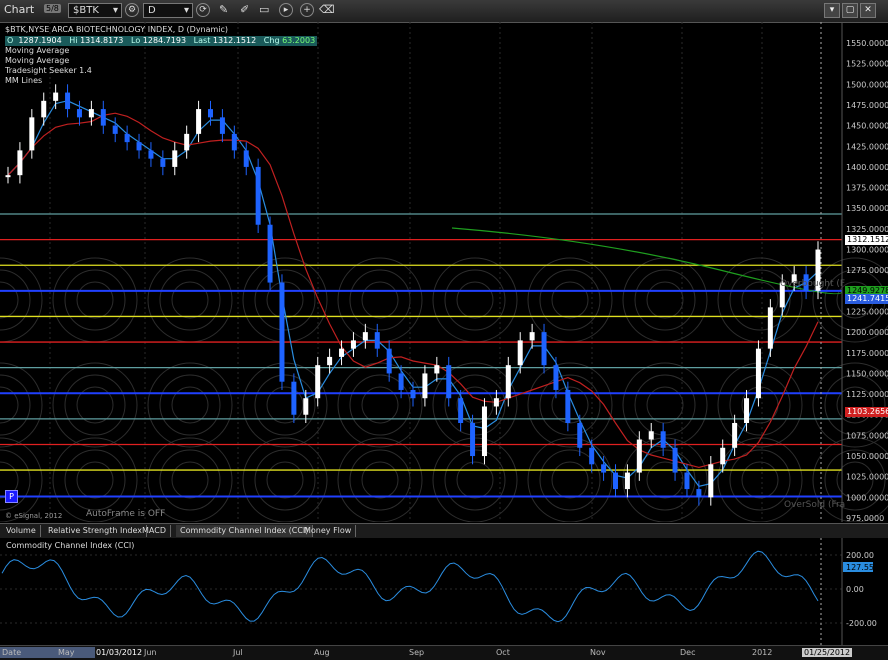 The width and height of the screenshot is (888, 660). I want to click on last-price-tag: 1312.1512, so click(866, 240).